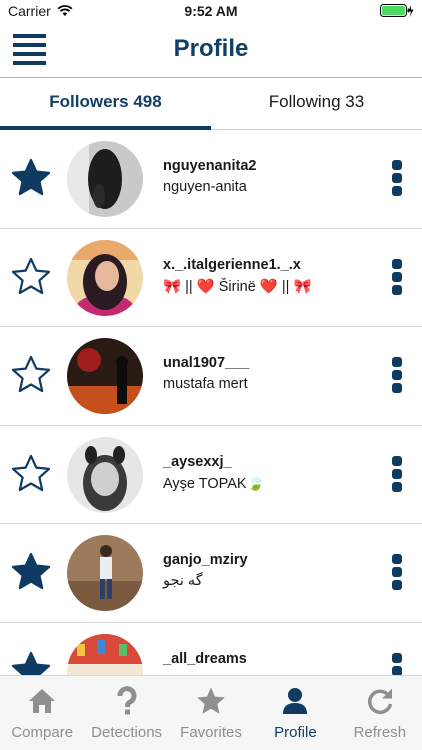  I want to click on home-icon, so click(42, 701).